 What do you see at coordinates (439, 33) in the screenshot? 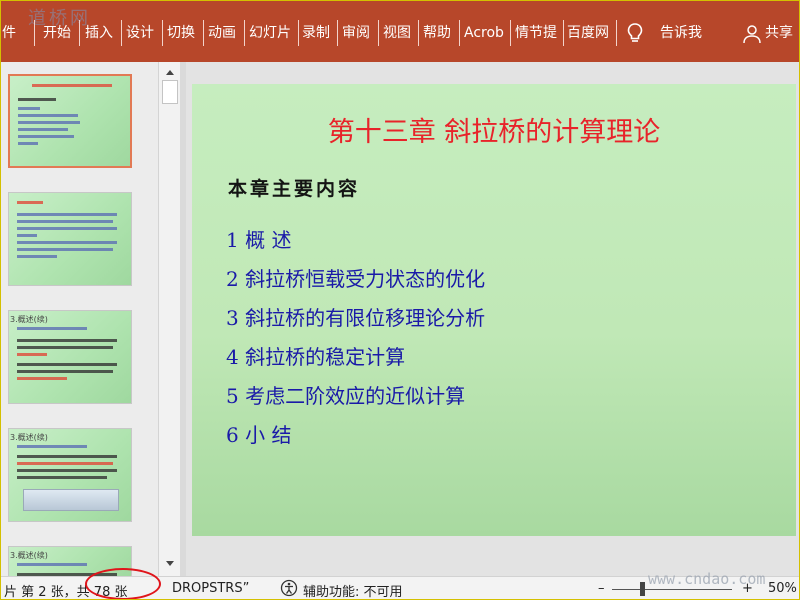
I see `tab-help: 帮助` at bounding box center [439, 33].